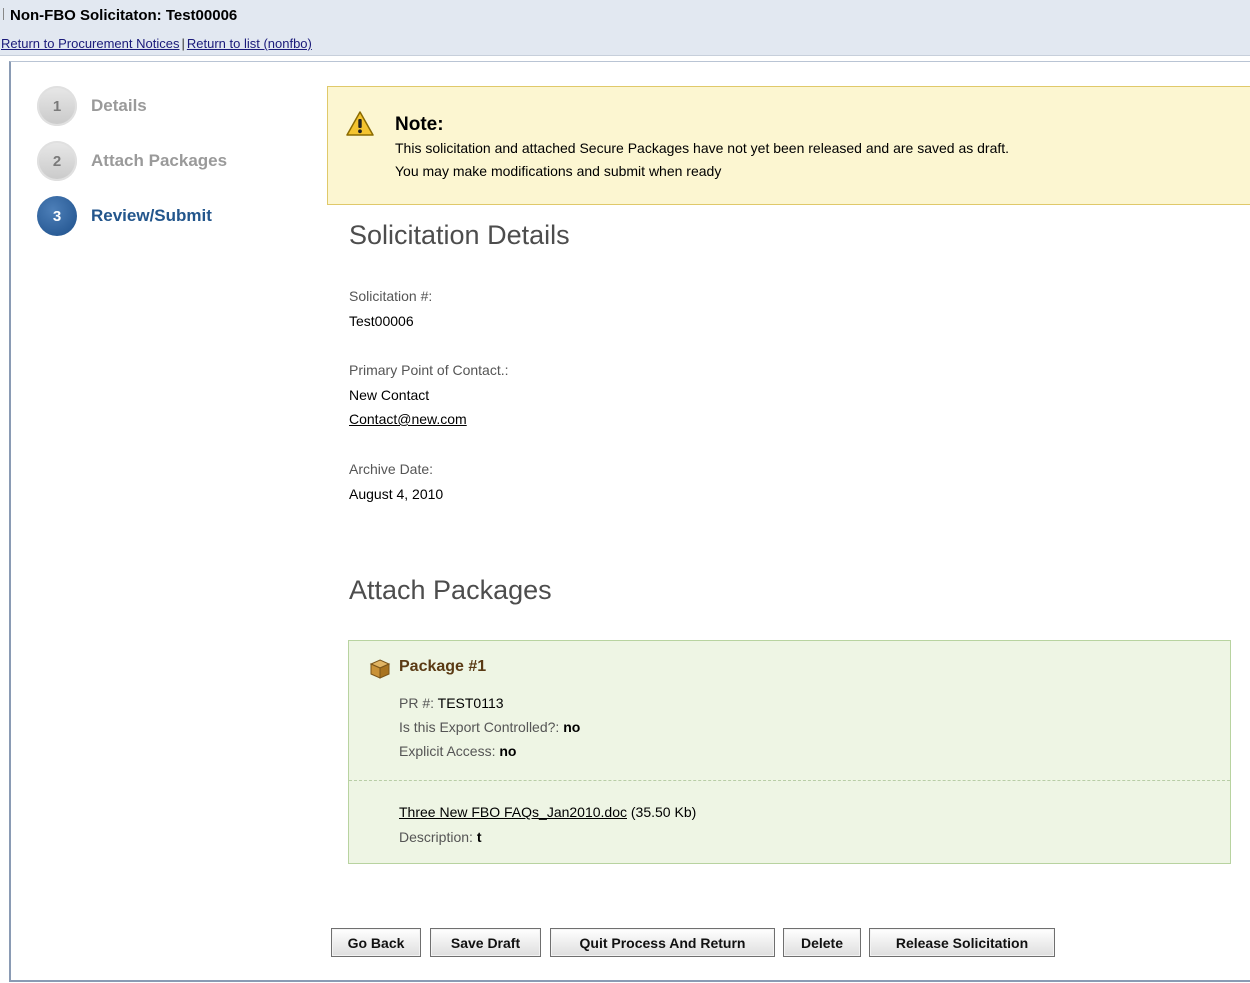  Describe the element at coordinates (381, 321) in the screenshot. I see `solicitation-number-value: Test00006` at that location.